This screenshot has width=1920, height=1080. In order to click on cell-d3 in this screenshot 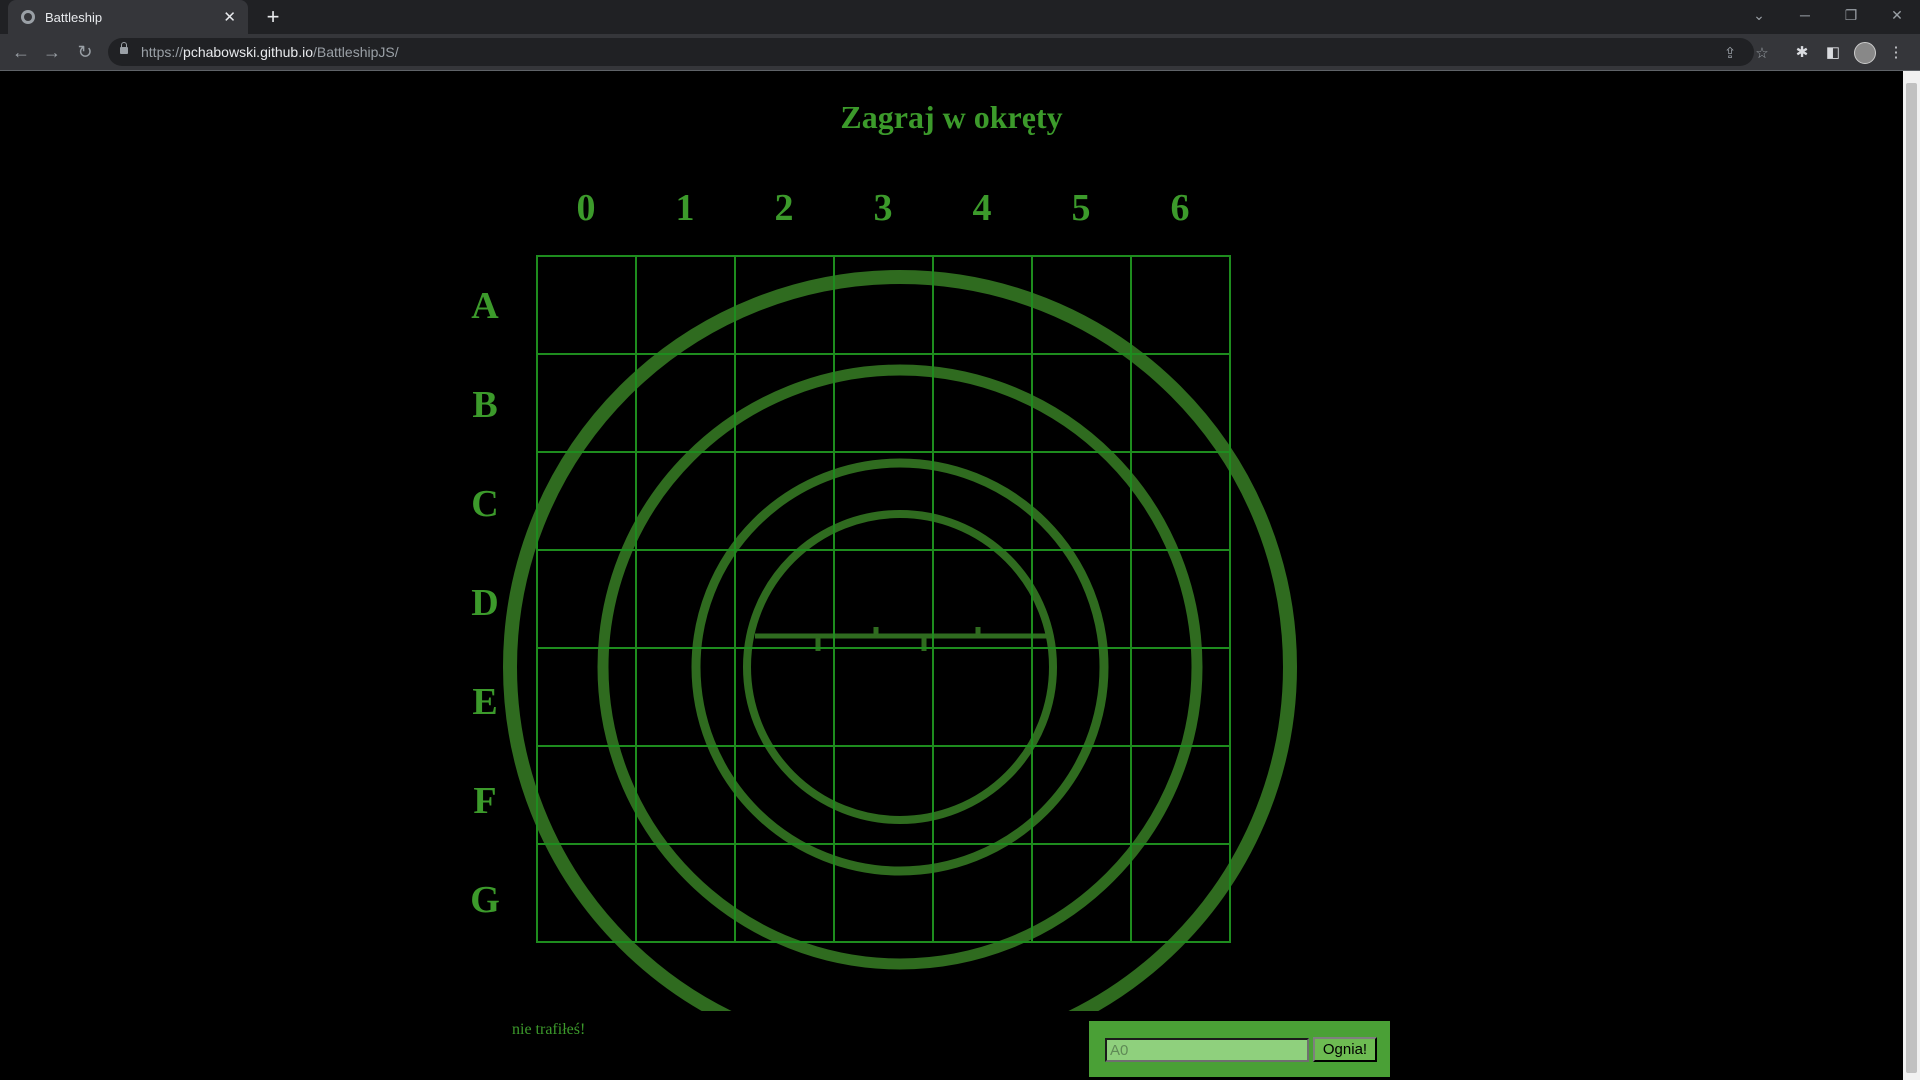, I will do `click(883, 599)`.